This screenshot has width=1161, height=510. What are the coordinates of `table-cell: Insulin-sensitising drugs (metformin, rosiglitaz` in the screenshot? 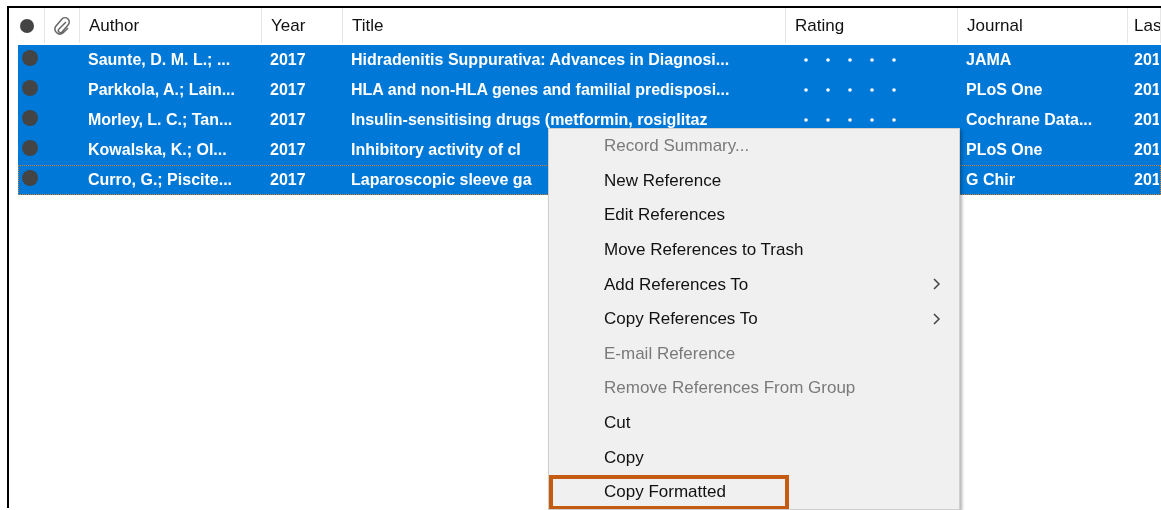 It's located at (529, 120).